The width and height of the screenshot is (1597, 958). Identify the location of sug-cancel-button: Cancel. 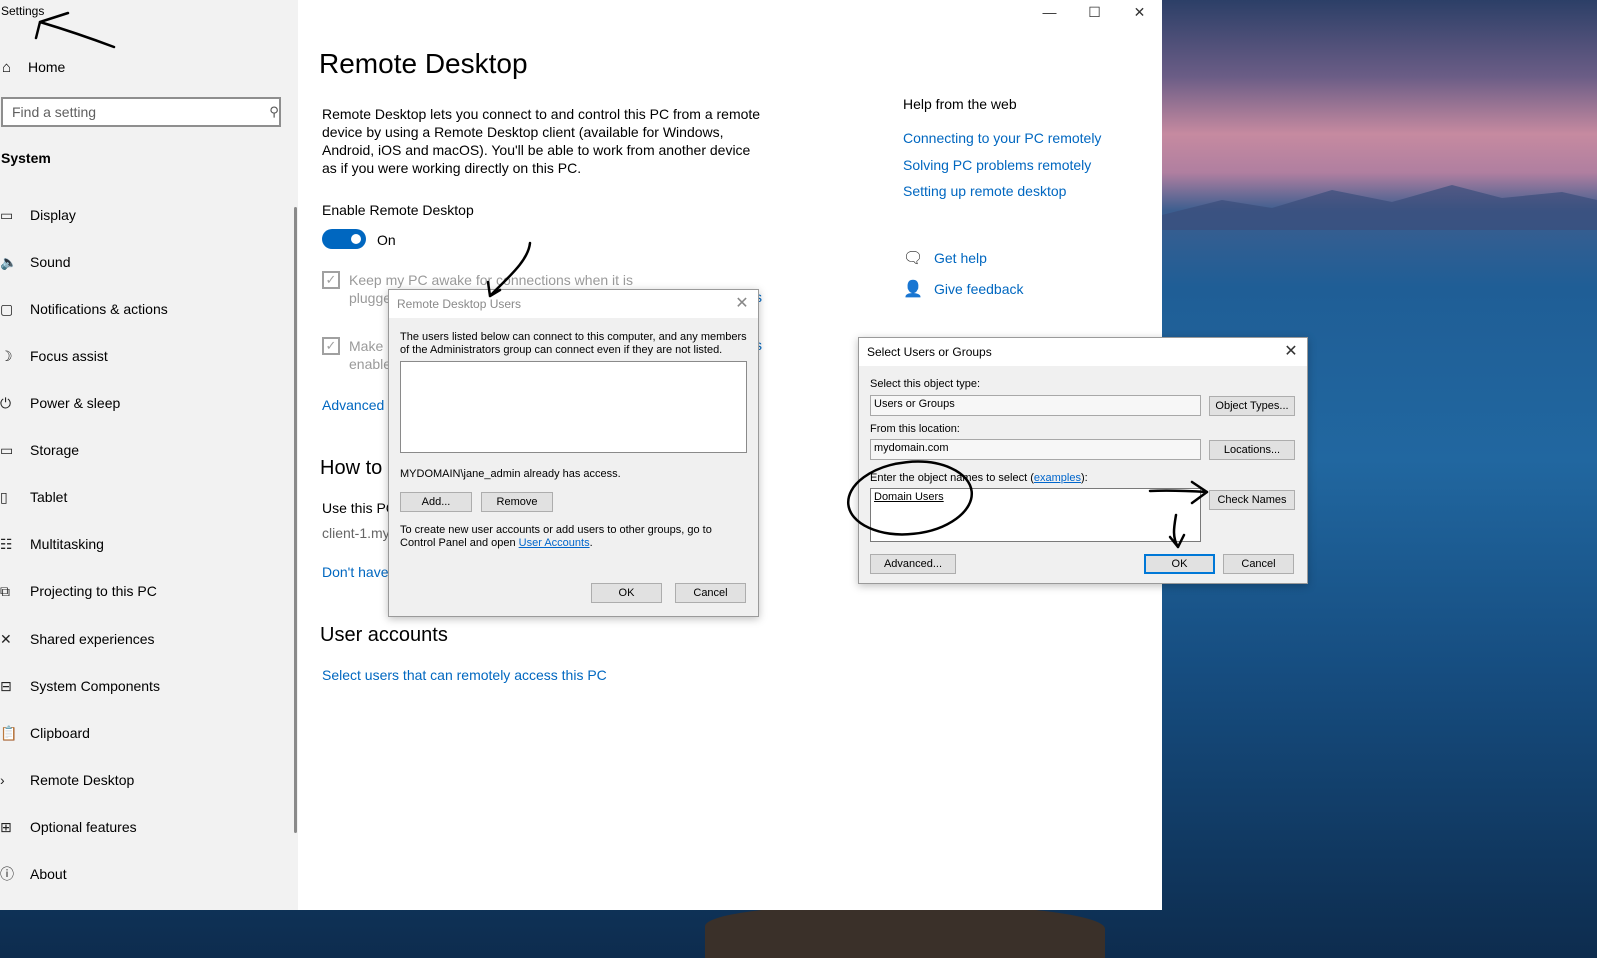
(1258, 564).